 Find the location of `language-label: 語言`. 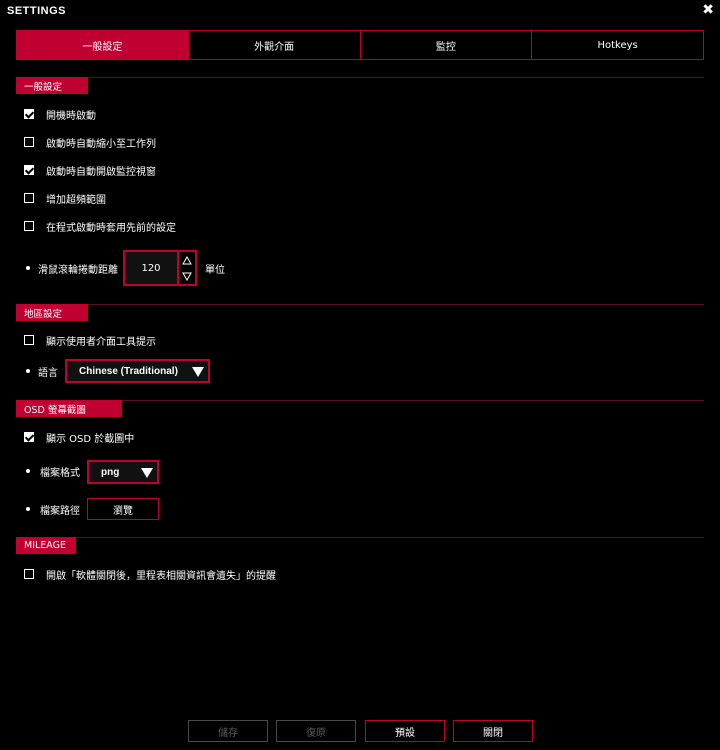

language-label: 語言 is located at coordinates (48, 373).